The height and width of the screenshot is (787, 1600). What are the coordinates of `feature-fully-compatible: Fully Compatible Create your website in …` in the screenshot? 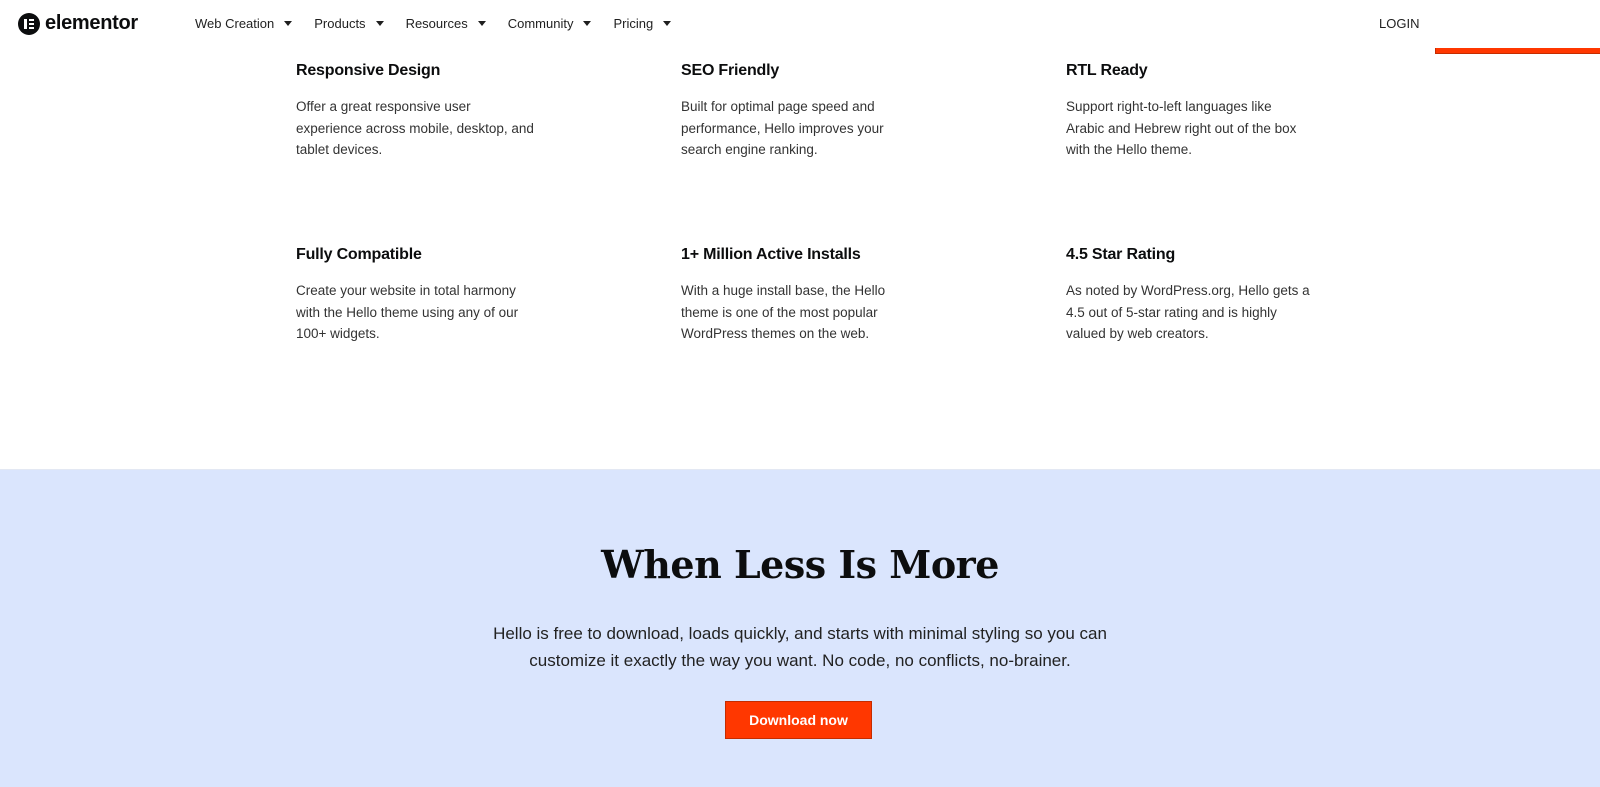 It's located at (426, 295).